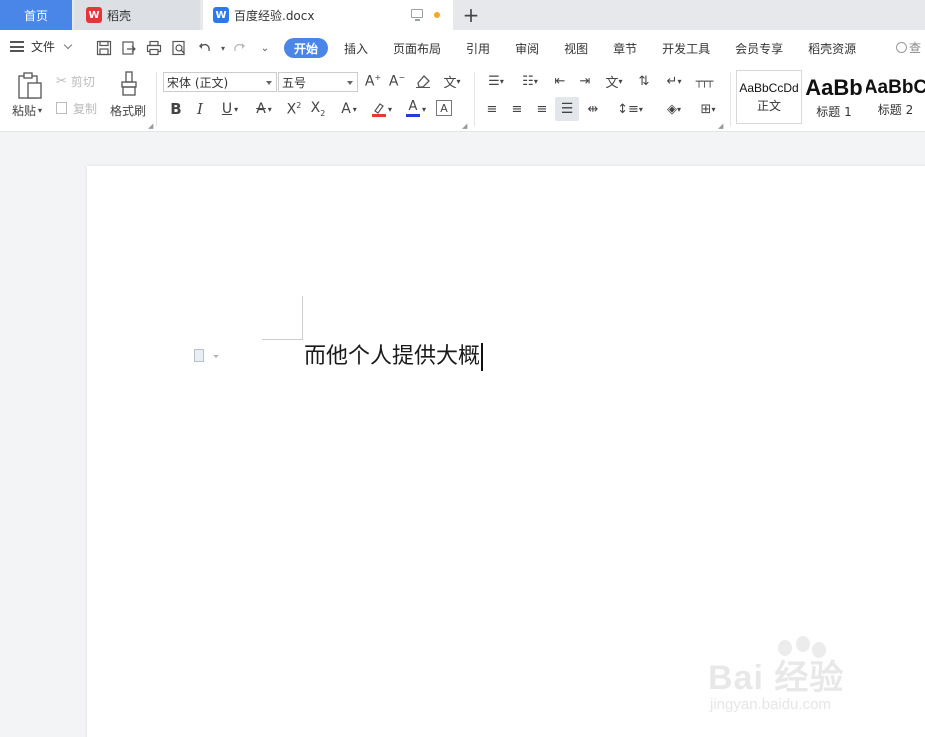 The image size is (925, 737). Describe the element at coordinates (895, 97) in the screenshot. I see `style-heading-2: AaBbC 标题 2` at that location.